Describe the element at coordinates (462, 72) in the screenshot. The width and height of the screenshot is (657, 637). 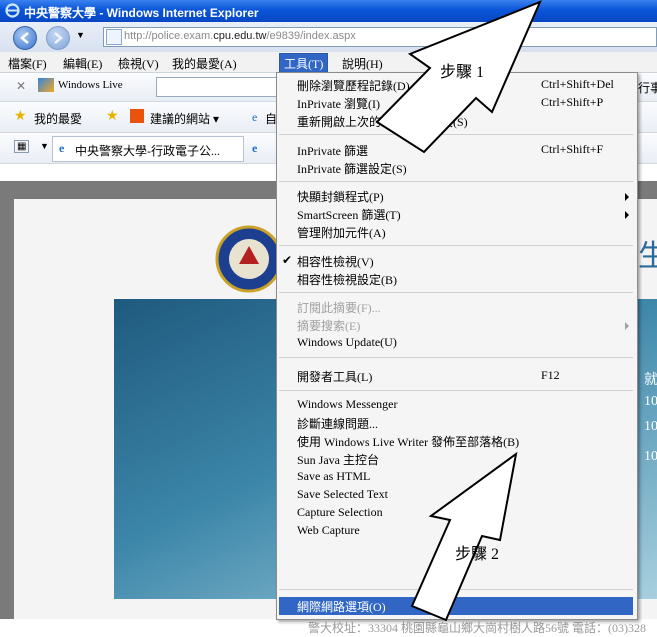
I see `step1-label: 步驟 1` at that location.